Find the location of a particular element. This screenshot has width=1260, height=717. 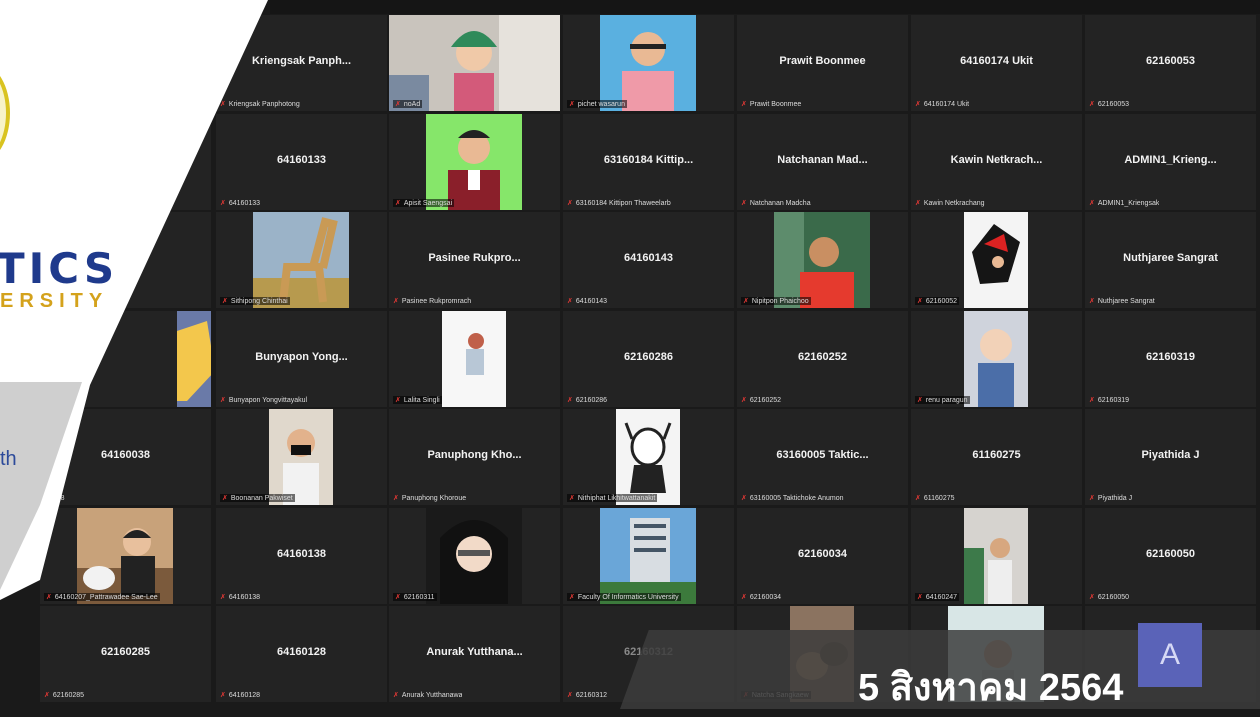

participant-caption-text: Kriengsak Panphotong is located at coordinates (264, 104).